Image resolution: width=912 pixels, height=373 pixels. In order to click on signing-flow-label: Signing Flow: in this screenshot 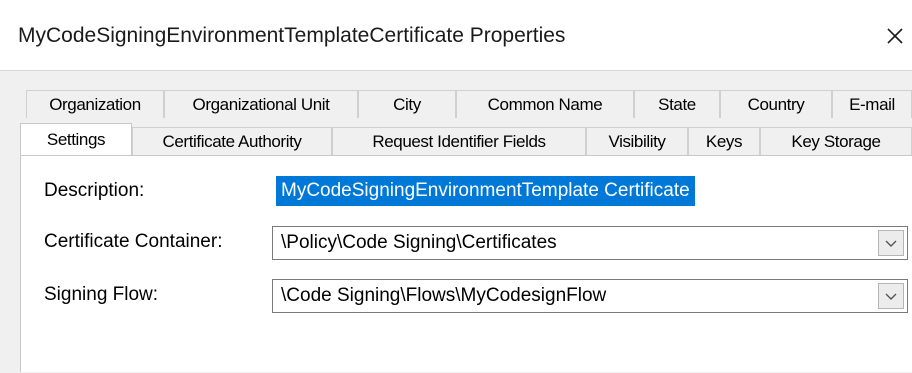, I will do `click(101, 294)`.